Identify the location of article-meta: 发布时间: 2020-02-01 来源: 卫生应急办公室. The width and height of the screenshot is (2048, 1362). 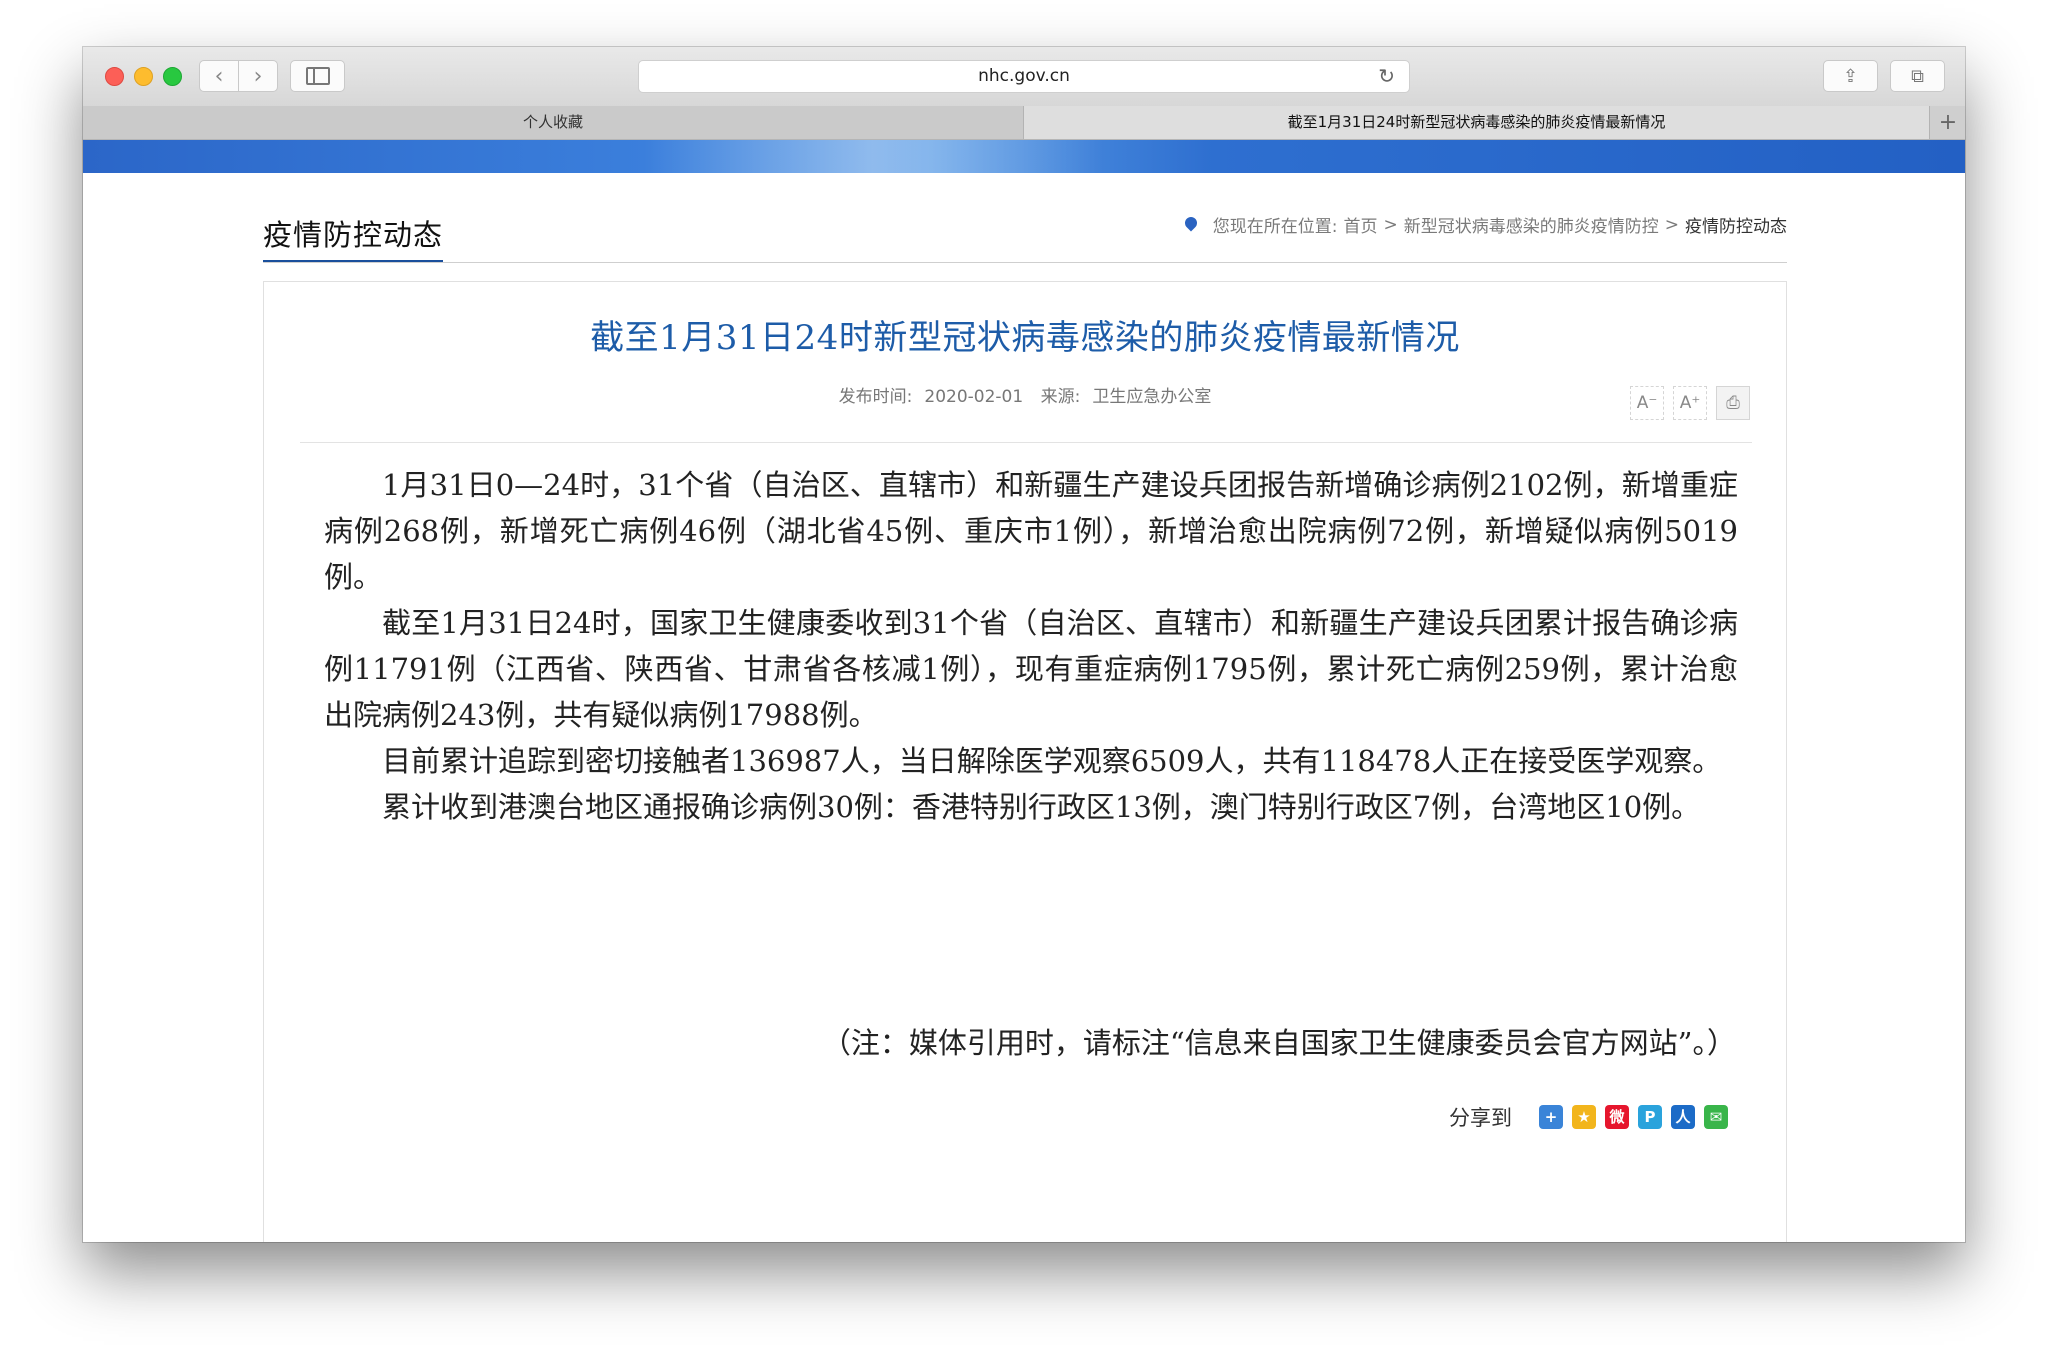
(1025, 394).